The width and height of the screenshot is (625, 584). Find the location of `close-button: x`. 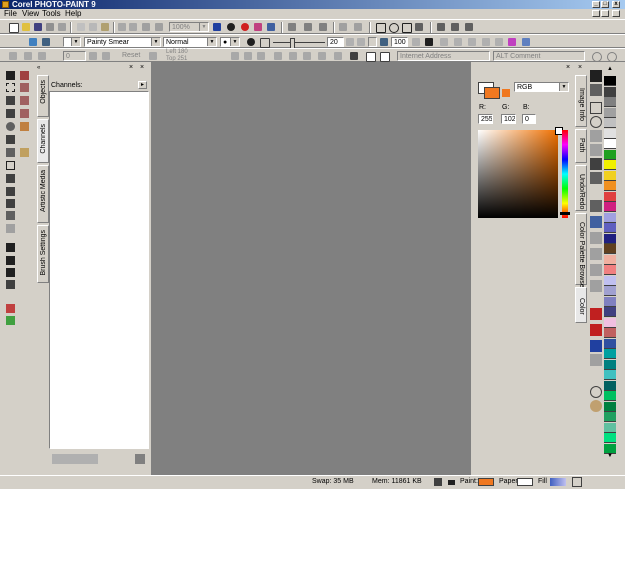

close-button: x is located at coordinates (616, 4).